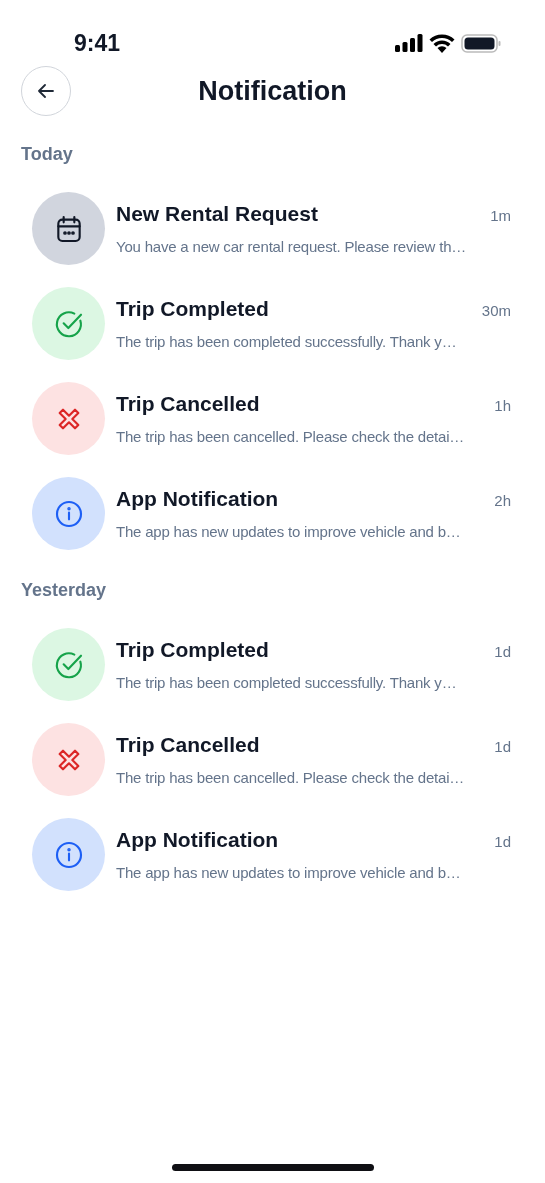 The image size is (545, 1183). Describe the element at coordinates (502, 500) in the screenshot. I see `notification-time: 2h` at that location.